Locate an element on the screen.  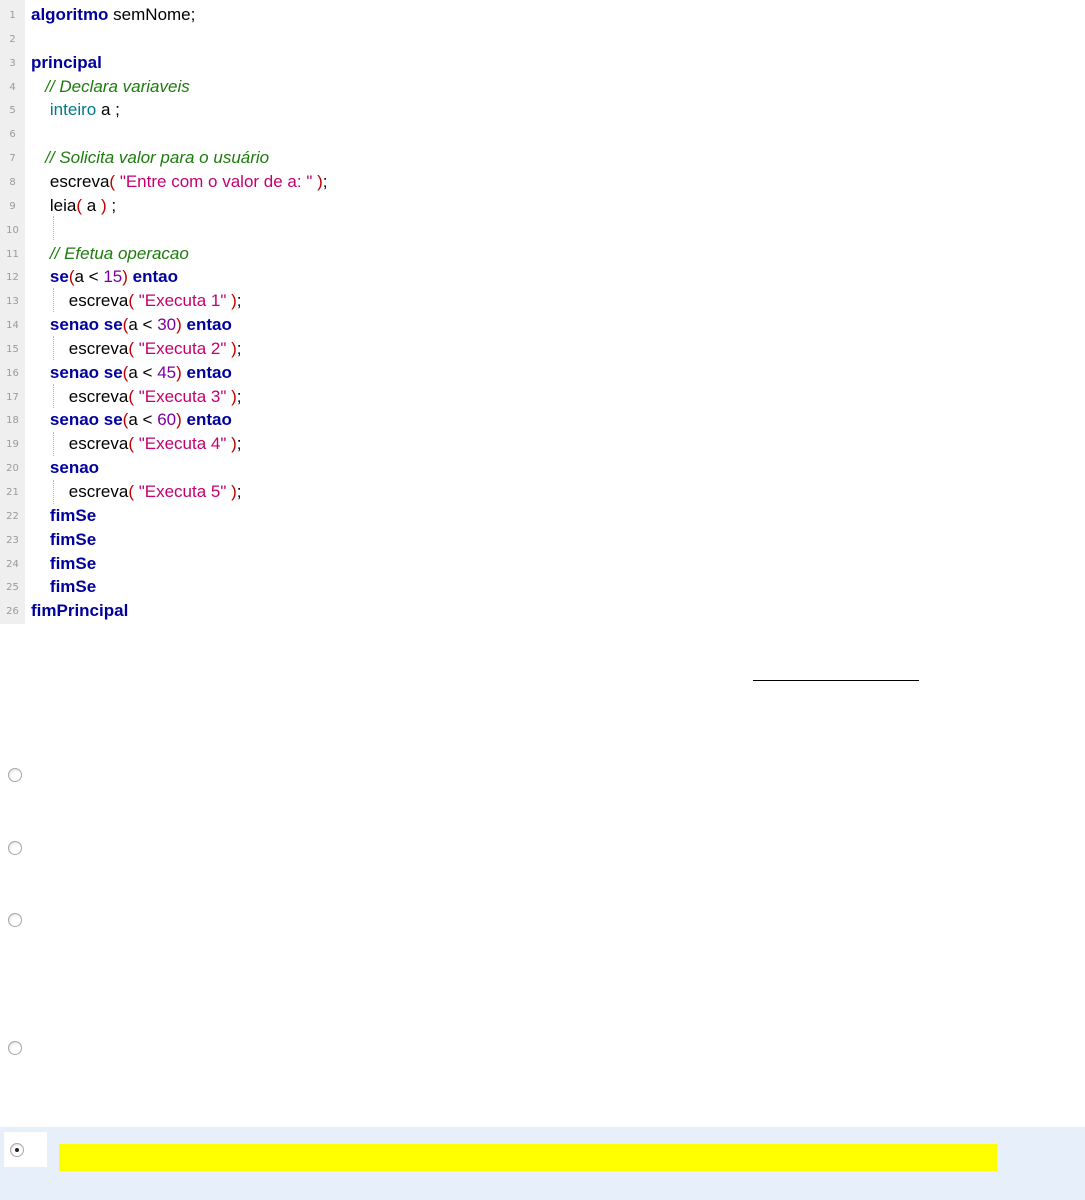
option-2-radio is located at coordinates (15, 848).